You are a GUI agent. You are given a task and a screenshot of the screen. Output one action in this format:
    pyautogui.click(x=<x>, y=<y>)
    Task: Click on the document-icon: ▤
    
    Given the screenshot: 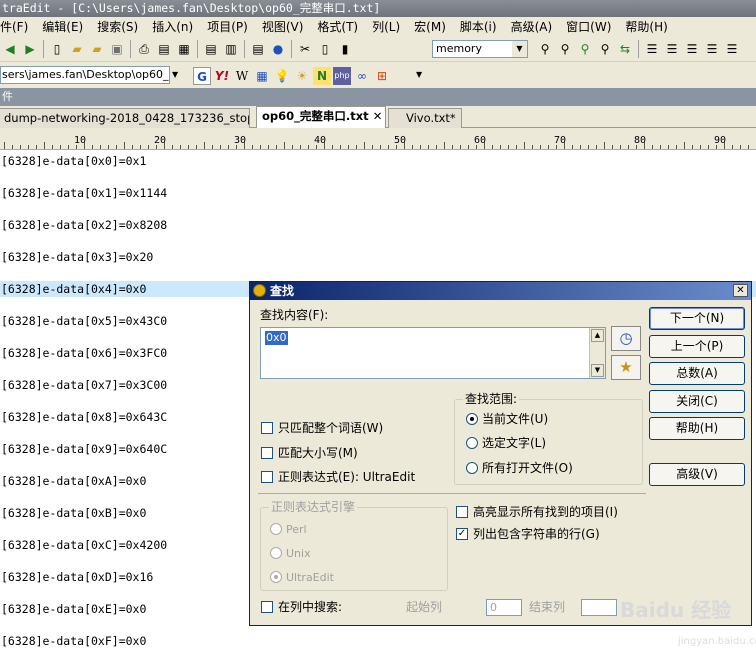 What is the action you would take?
    pyautogui.click(x=211, y=49)
    